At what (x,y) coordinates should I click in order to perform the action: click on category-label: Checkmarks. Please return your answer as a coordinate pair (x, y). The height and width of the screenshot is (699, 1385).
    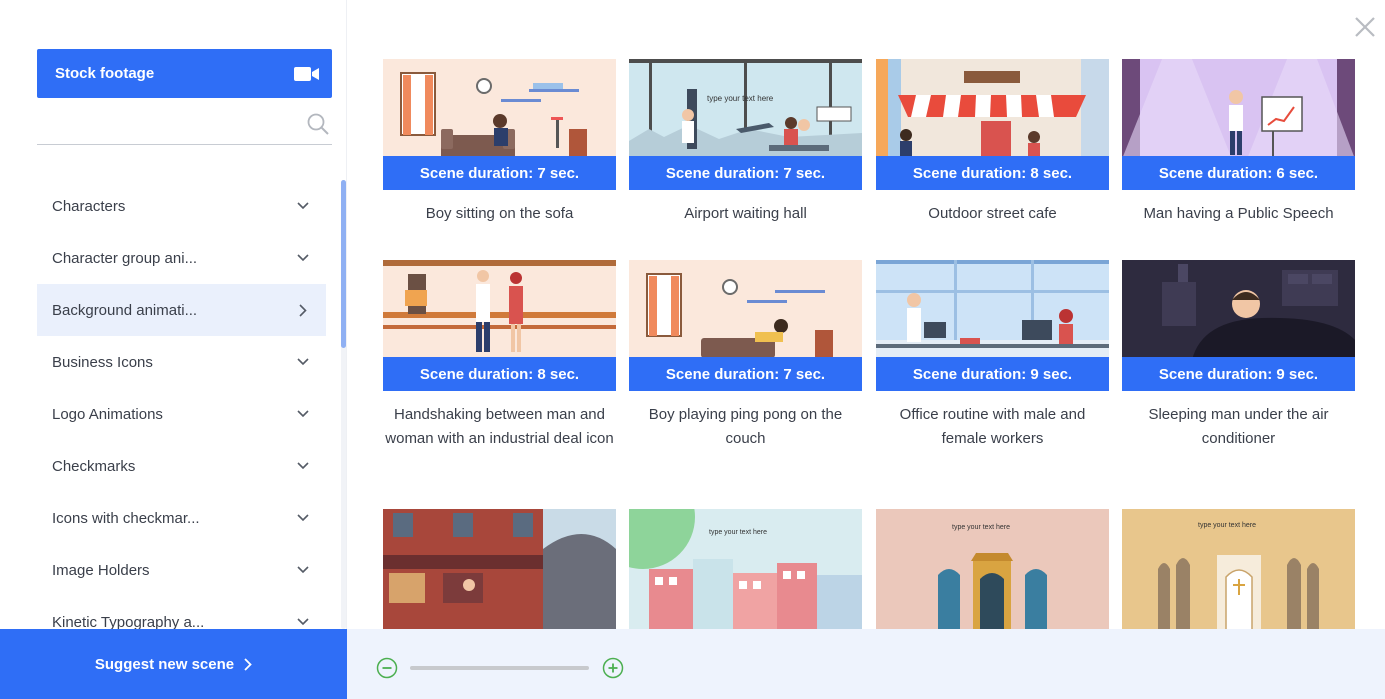
    Looking at the image, I should click on (94, 466).